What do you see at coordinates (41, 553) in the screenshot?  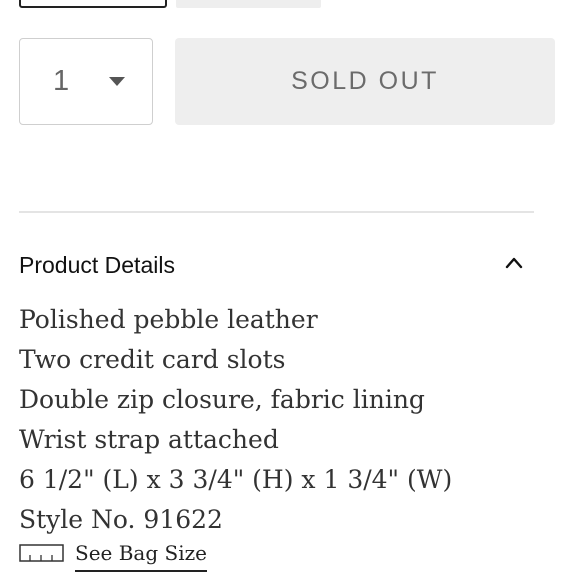 I see `ruler-icon` at bounding box center [41, 553].